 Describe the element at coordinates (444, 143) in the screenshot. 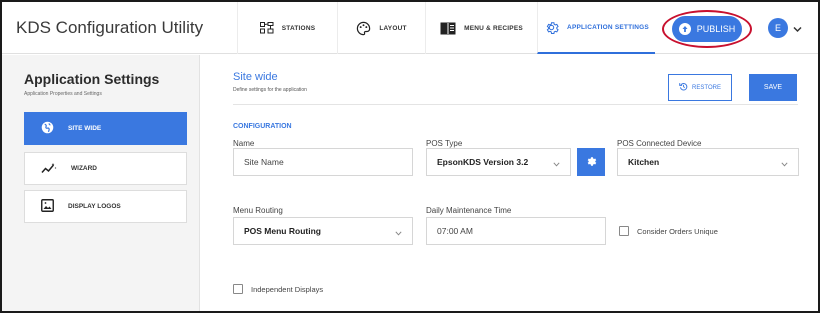

I see `pos-type-label: POS Type` at that location.